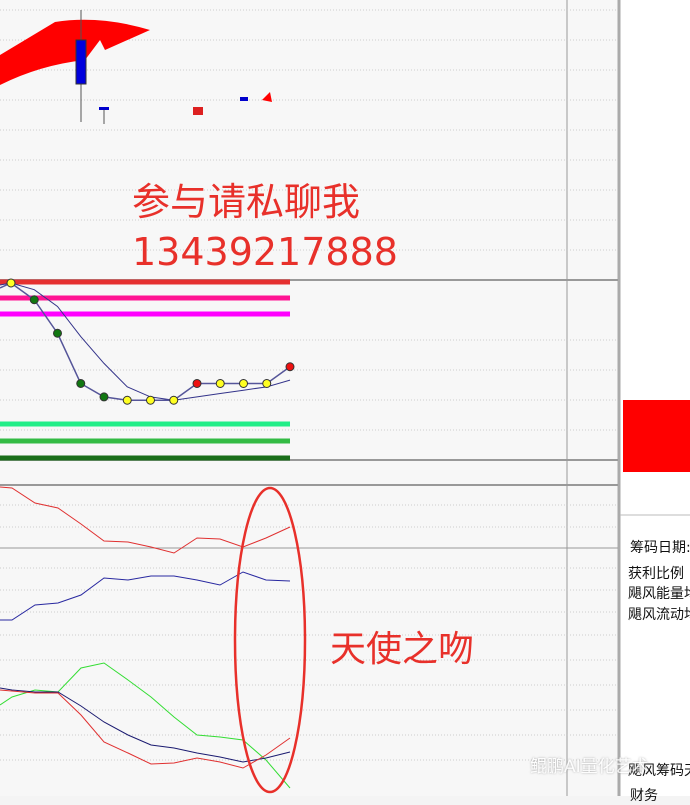 The image size is (690, 805). Describe the element at coordinates (589, 767) in the screenshot. I see `watermark: 鲲鹏AI量化艺术` at that location.